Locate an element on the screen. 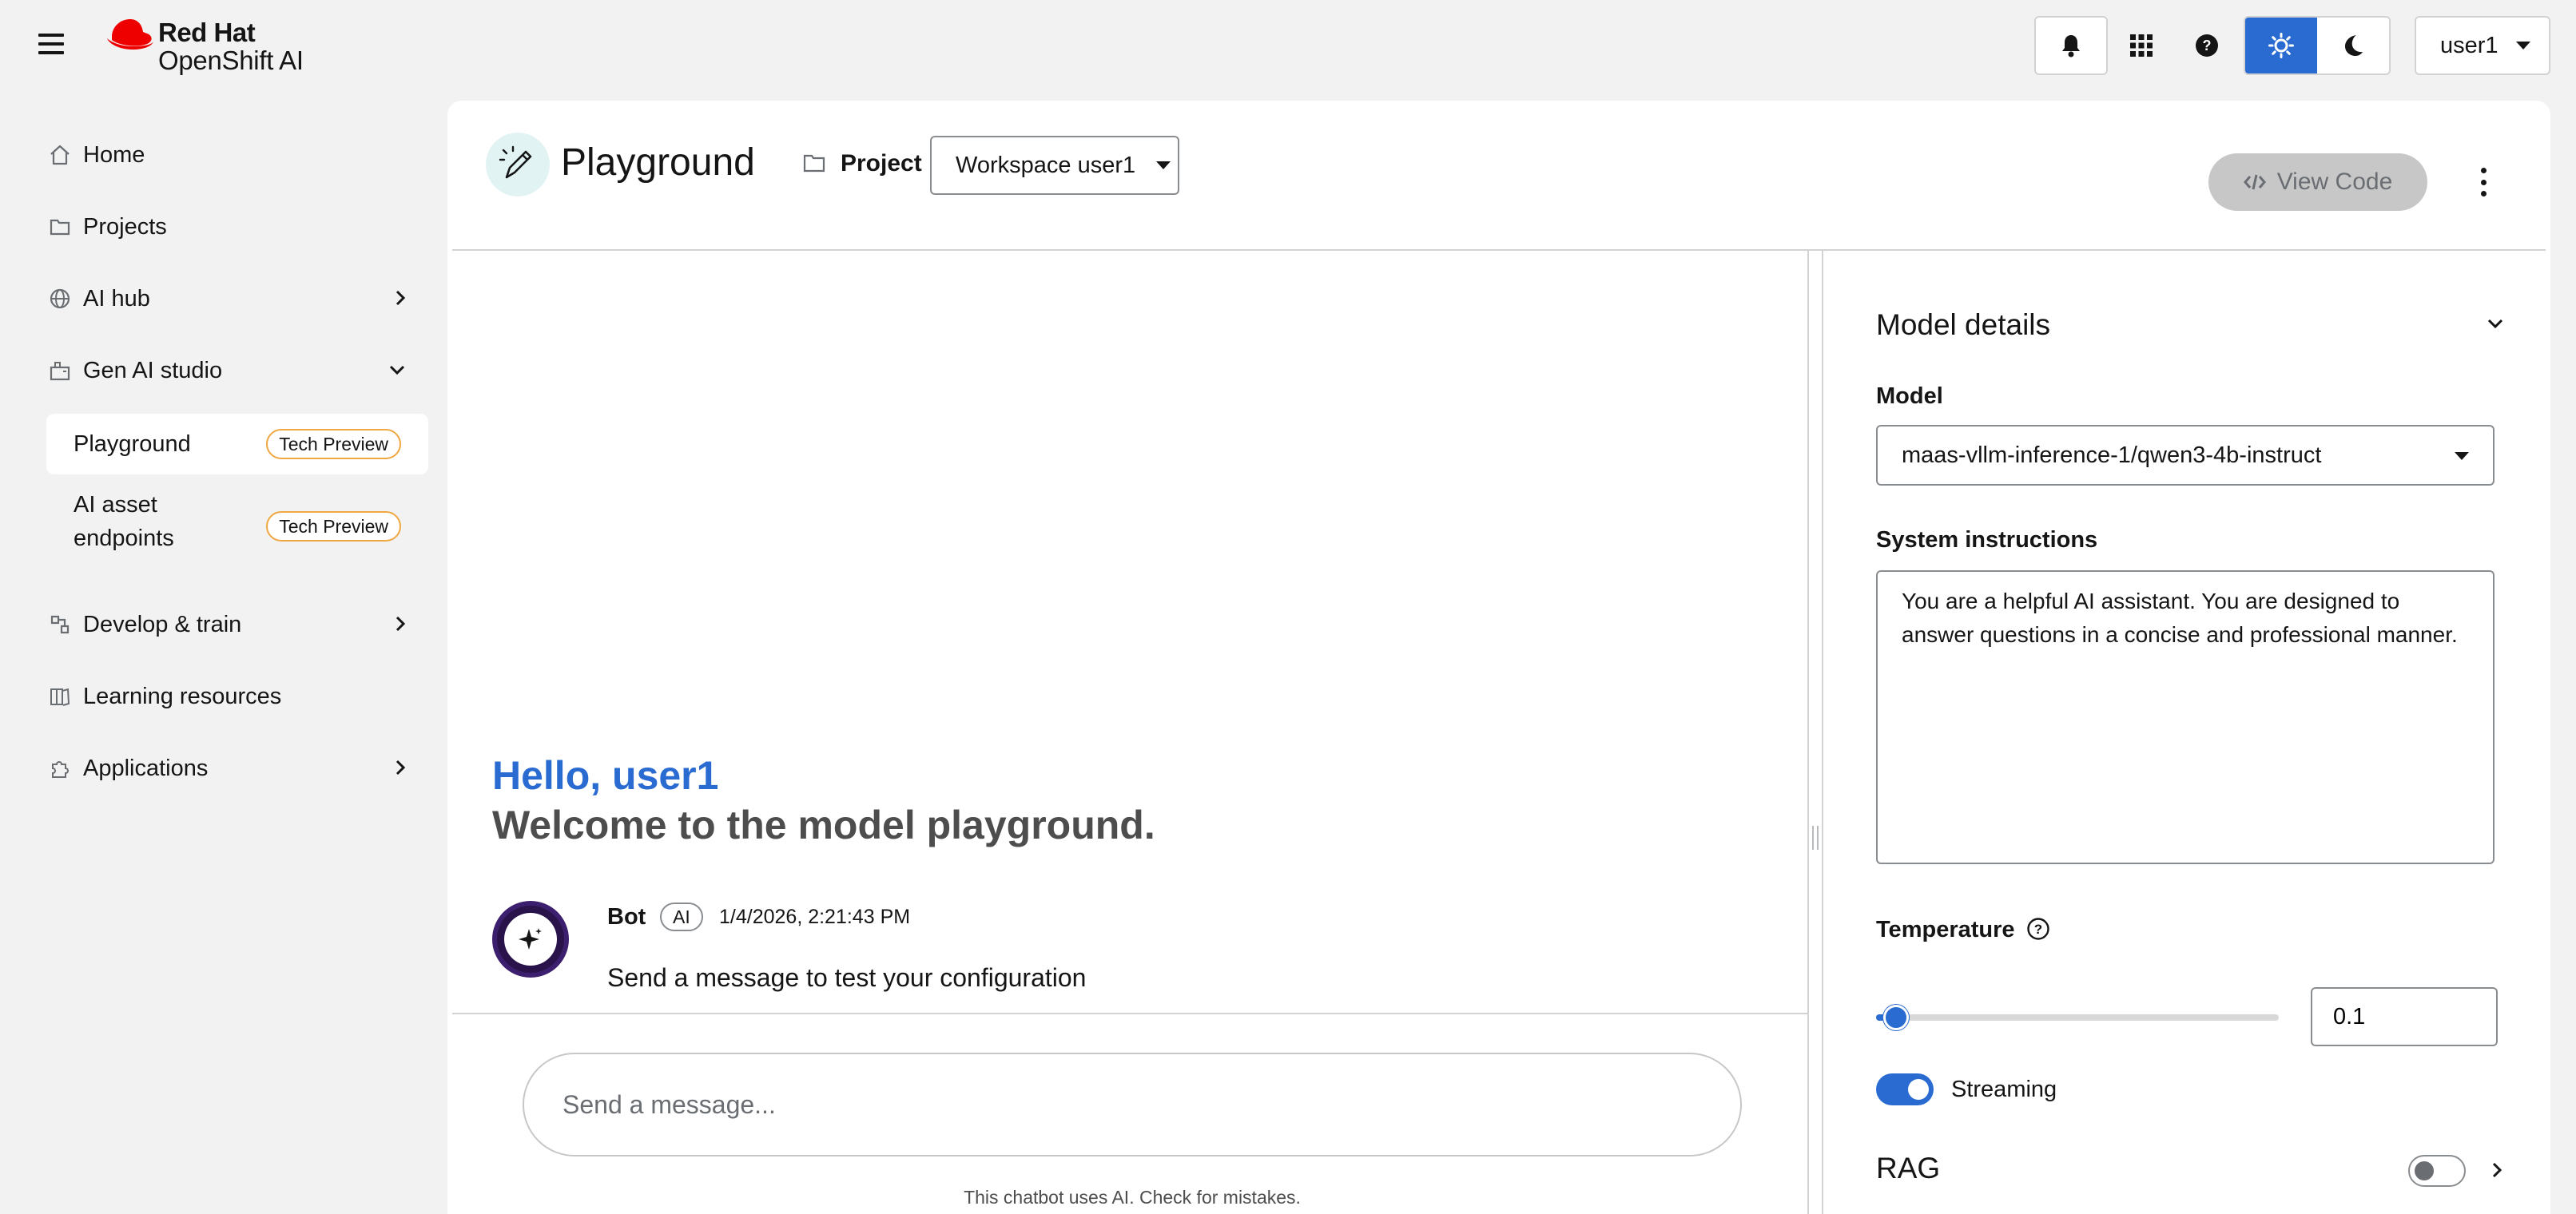 This screenshot has width=2576, height=1214. hello-heading: Hello, user1 is located at coordinates (605, 775).